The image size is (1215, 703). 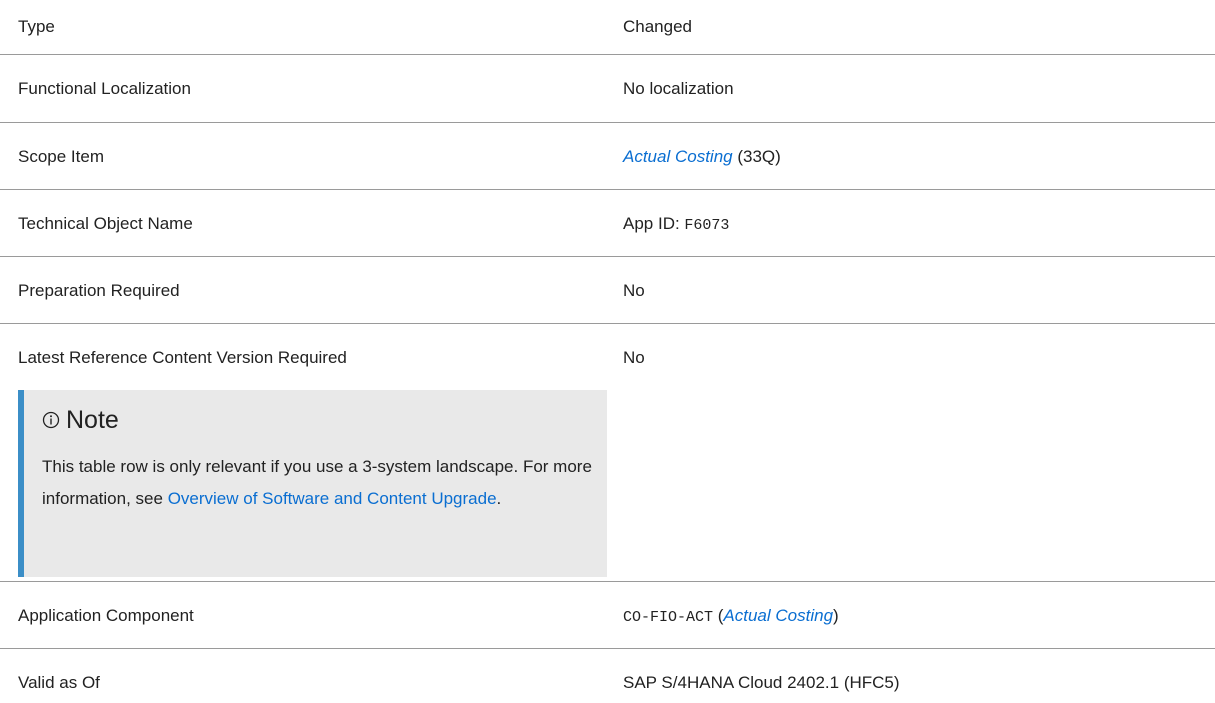 I want to click on app-id-prefix: App ID:, so click(x=654, y=223).